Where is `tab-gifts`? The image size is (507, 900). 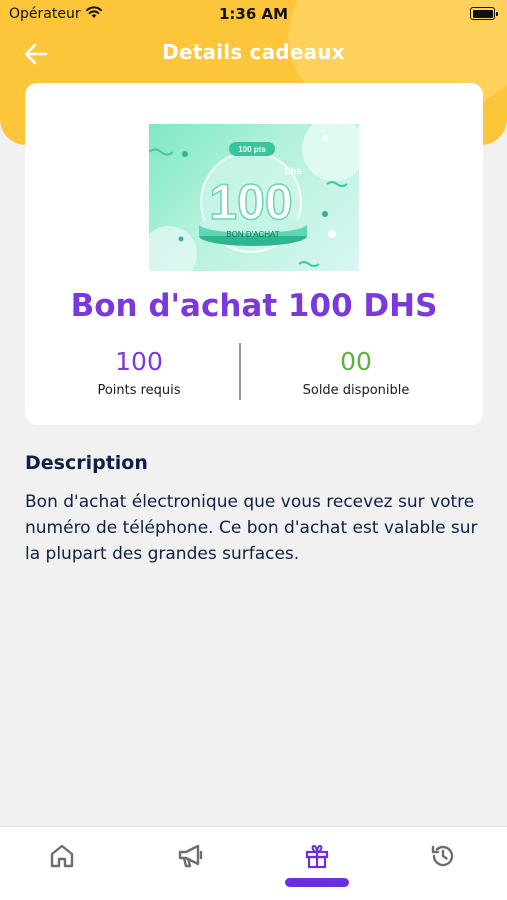
tab-gifts is located at coordinates (317, 856).